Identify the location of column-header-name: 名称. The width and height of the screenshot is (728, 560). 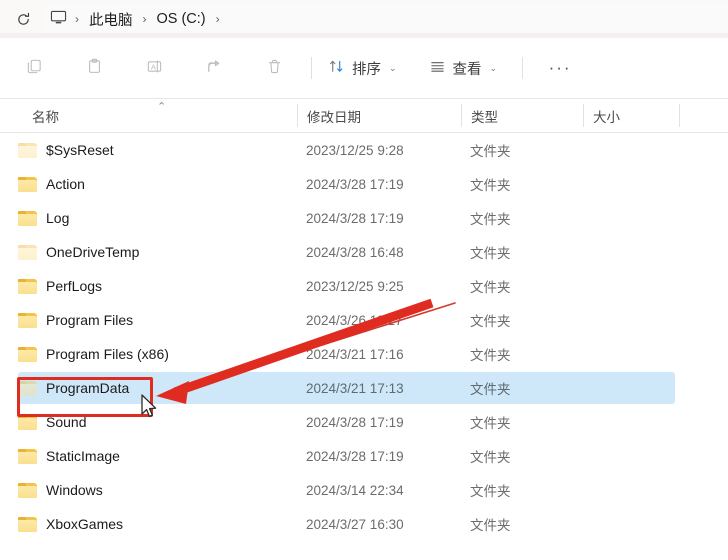
(45, 115).